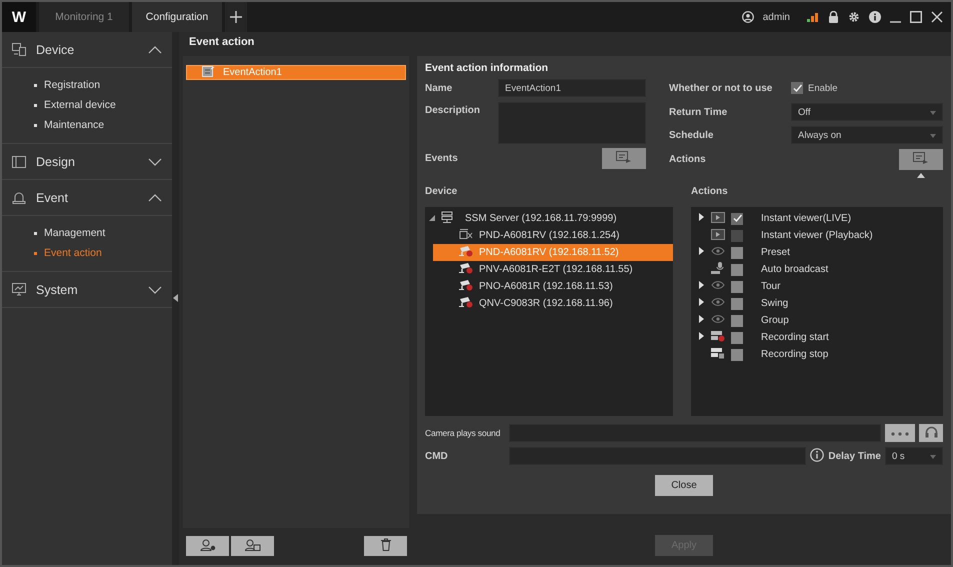 The width and height of the screenshot is (953, 567). Describe the element at coordinates (102, 233) in the screenshot. I see `sidebar-item: Management` at that location.